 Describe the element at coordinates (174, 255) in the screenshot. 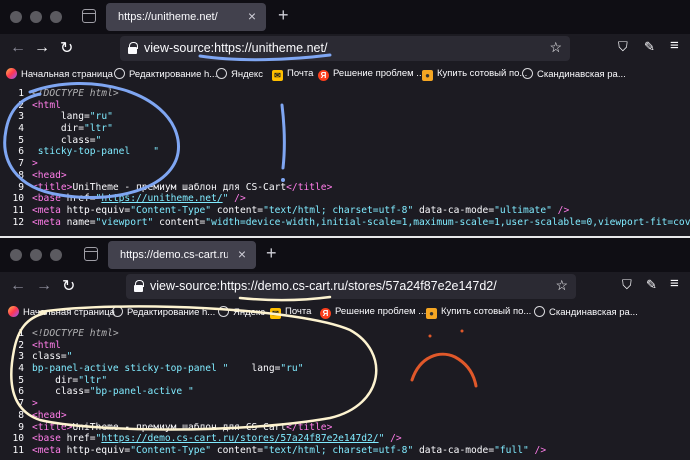

I see `tab-title: https://demo.cs-cart.ru/stores/57a2` at that location.